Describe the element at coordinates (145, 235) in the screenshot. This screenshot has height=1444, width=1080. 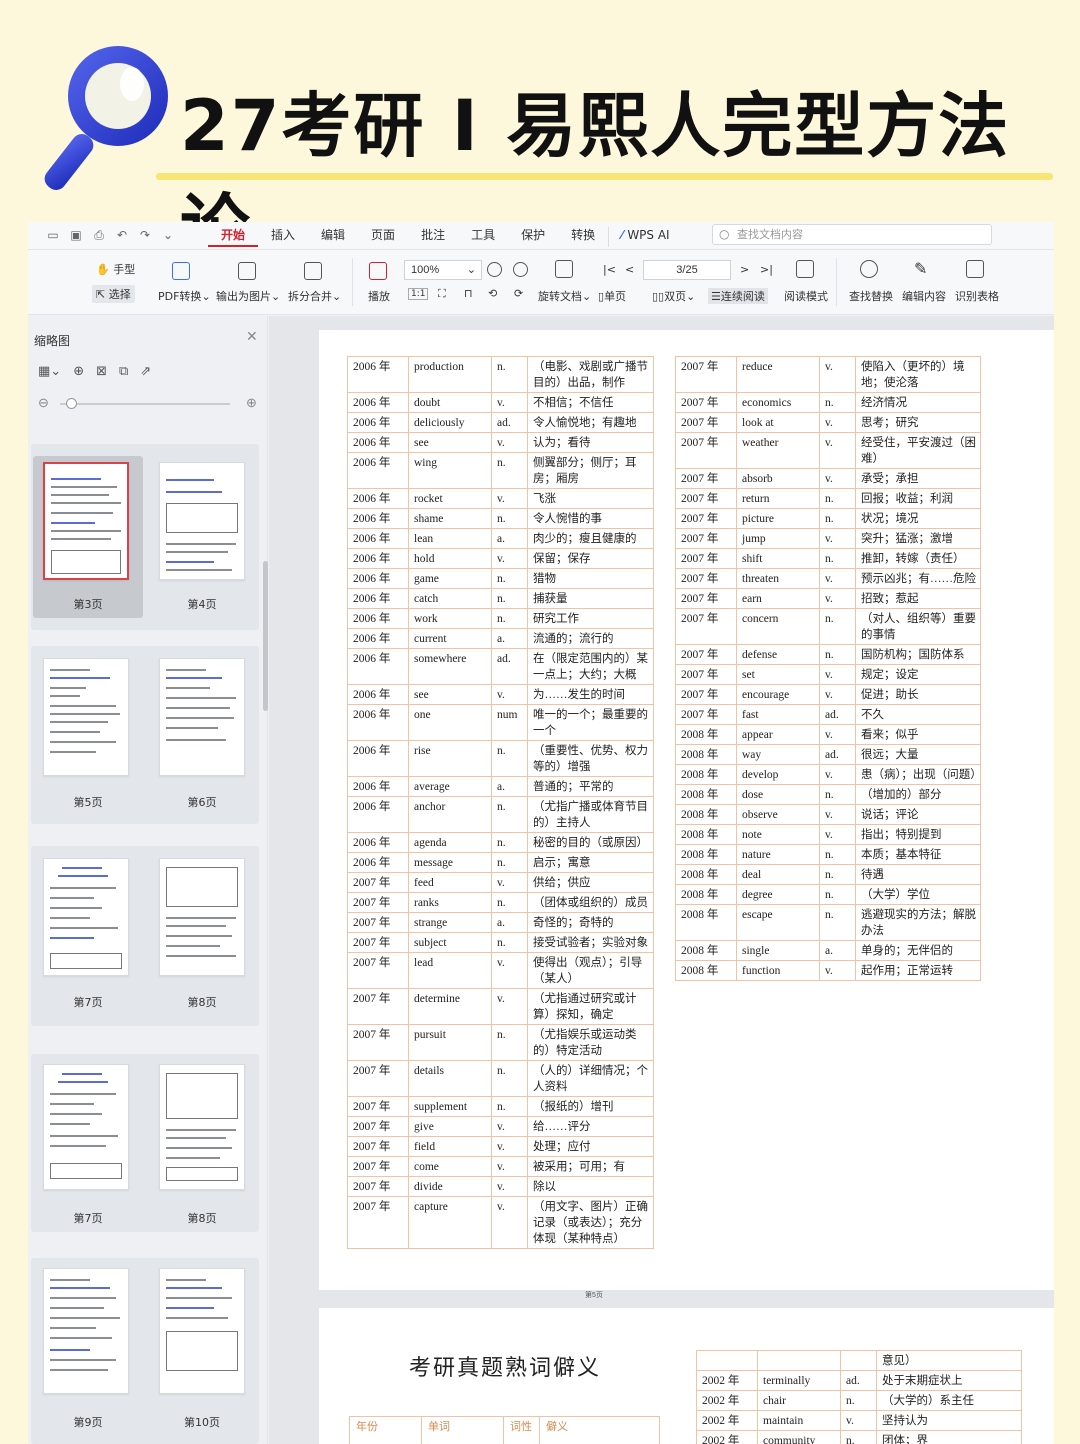
I see `redo-icon: ↷` at that location.